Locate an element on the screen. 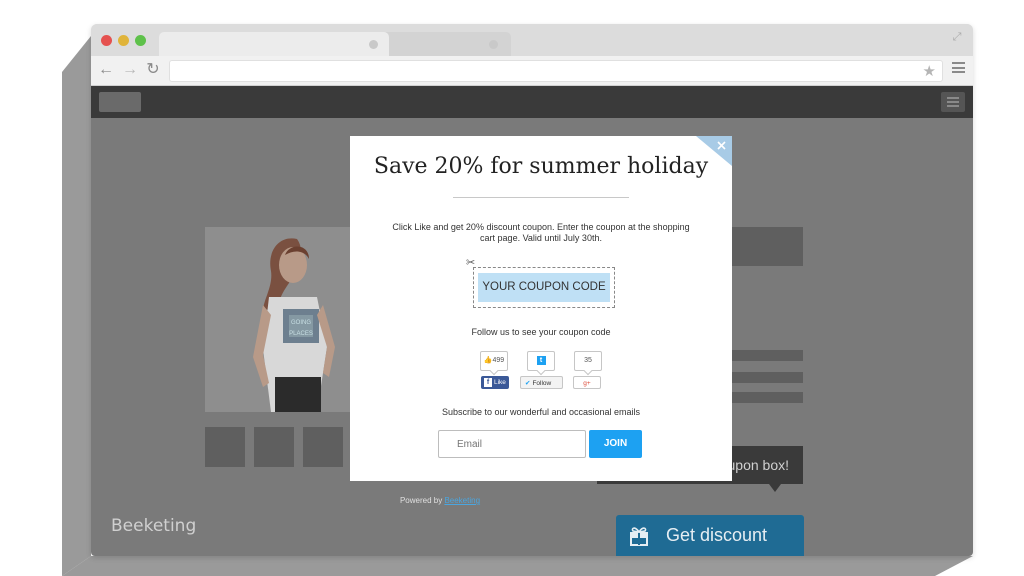  get-discount-button: Get discount is located at coordinates (710, 535).